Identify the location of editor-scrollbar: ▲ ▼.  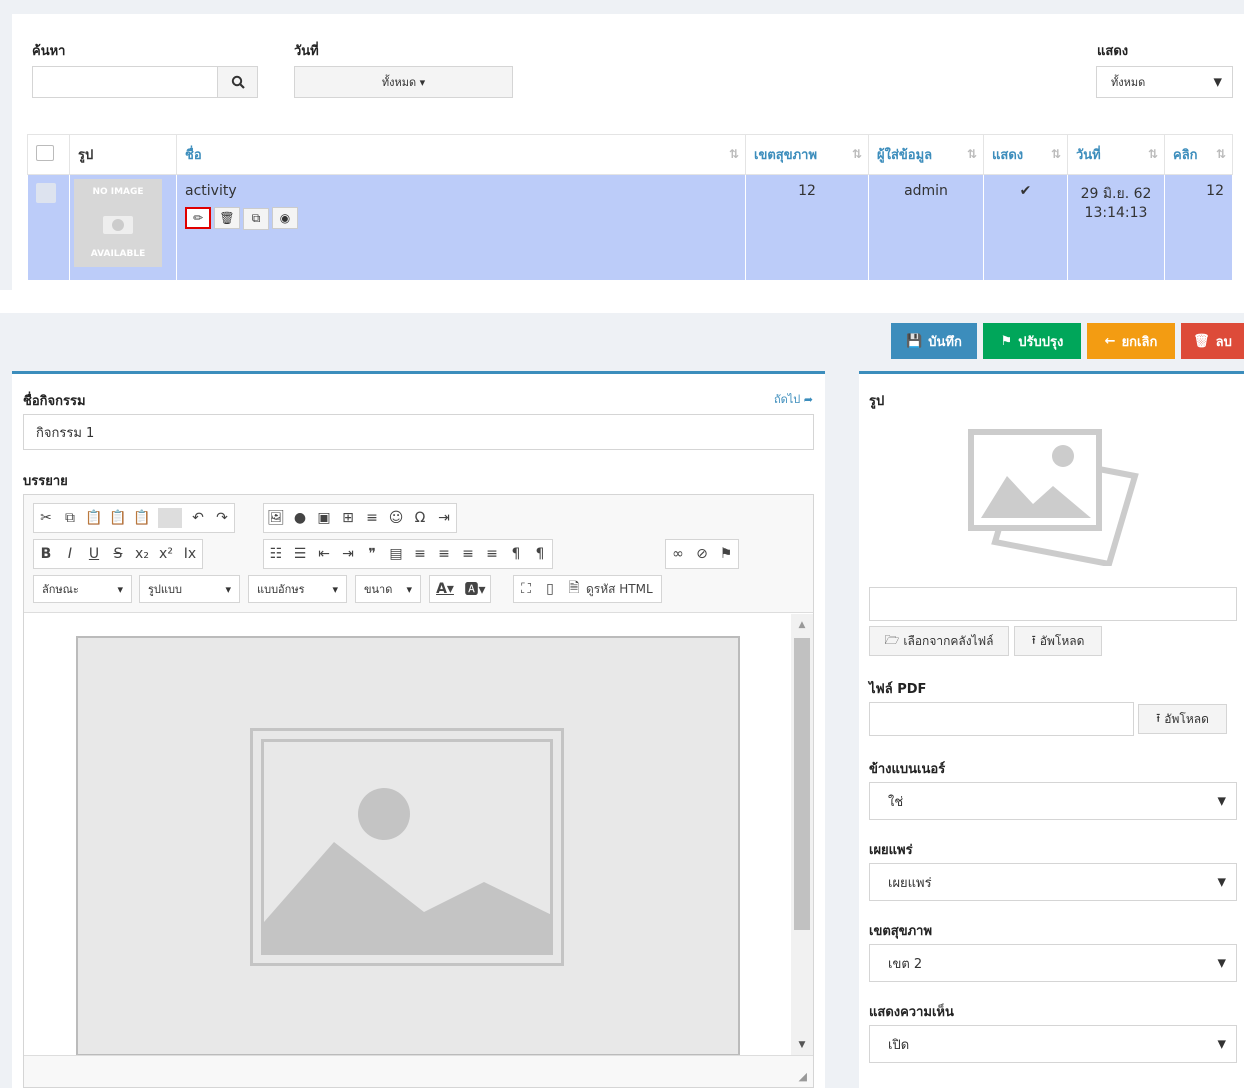
(802, 835).